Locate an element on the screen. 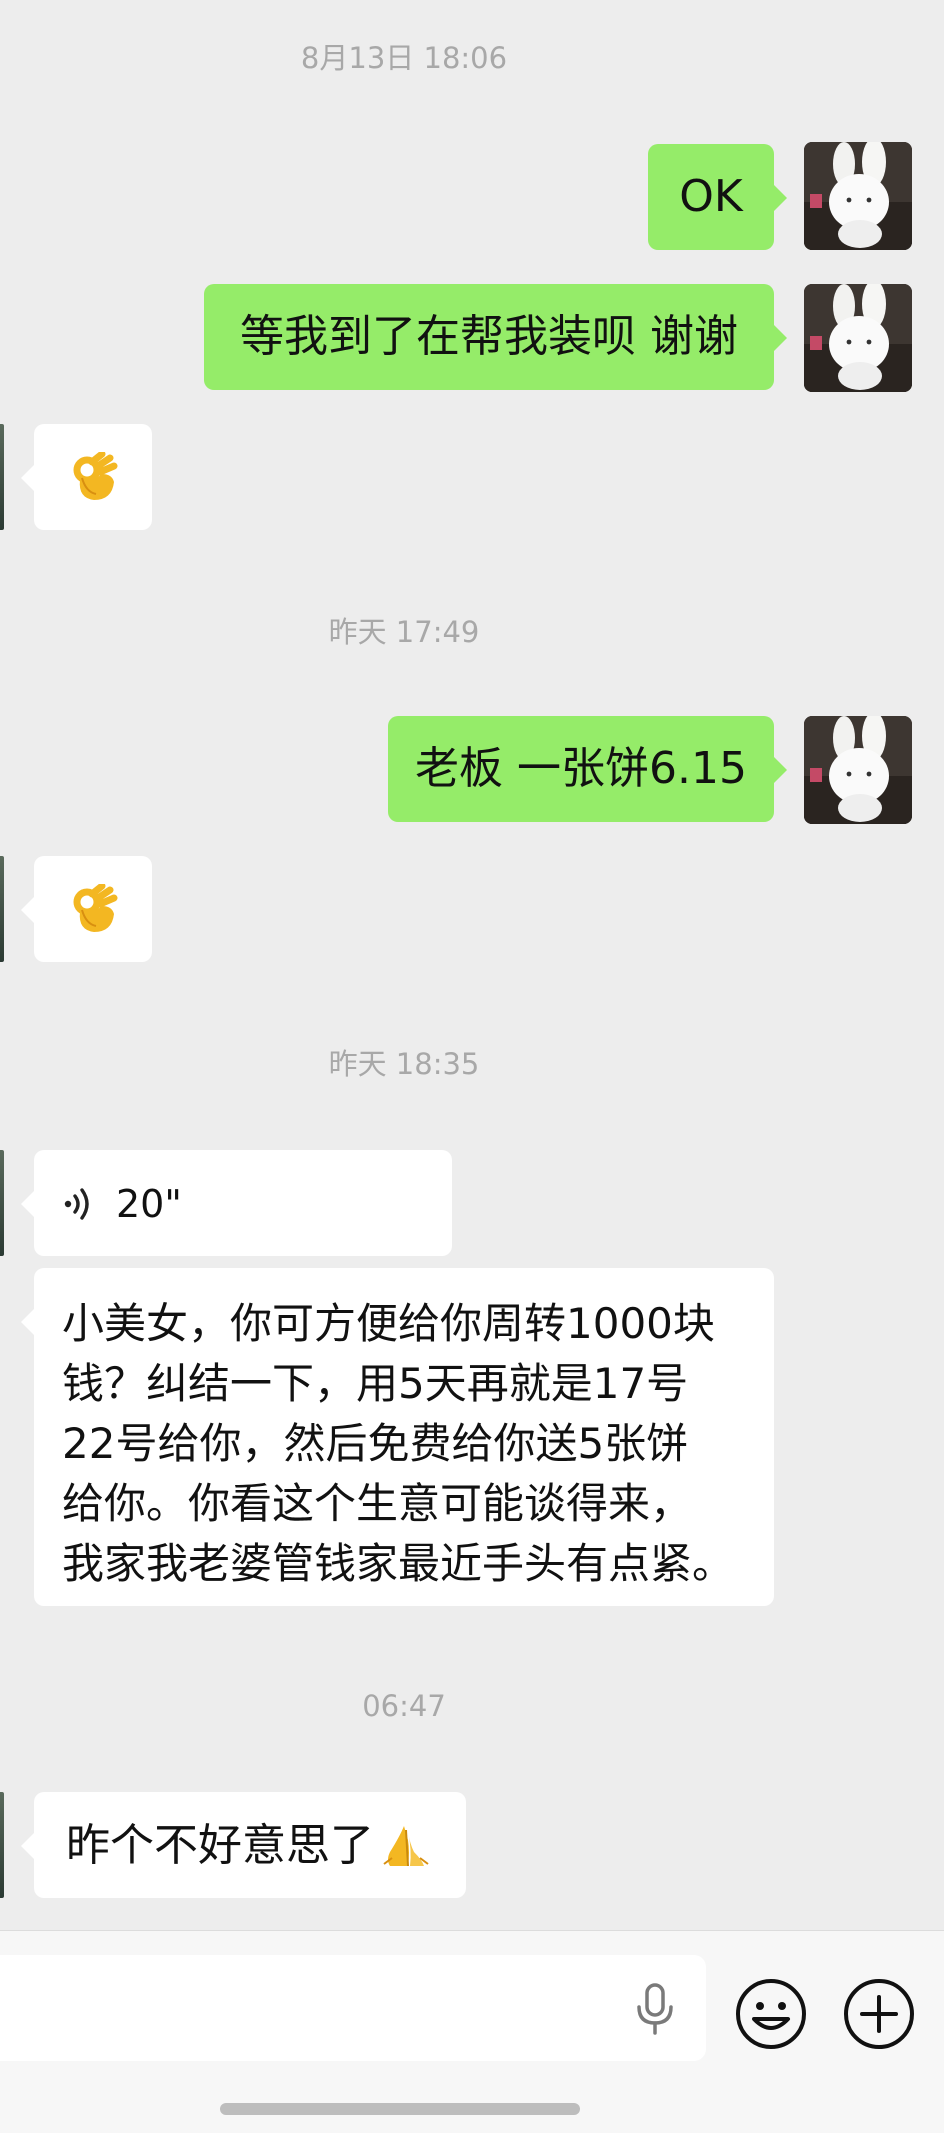  message-text: 老板 一张饼6.15 is located at coordinates (581, 768).